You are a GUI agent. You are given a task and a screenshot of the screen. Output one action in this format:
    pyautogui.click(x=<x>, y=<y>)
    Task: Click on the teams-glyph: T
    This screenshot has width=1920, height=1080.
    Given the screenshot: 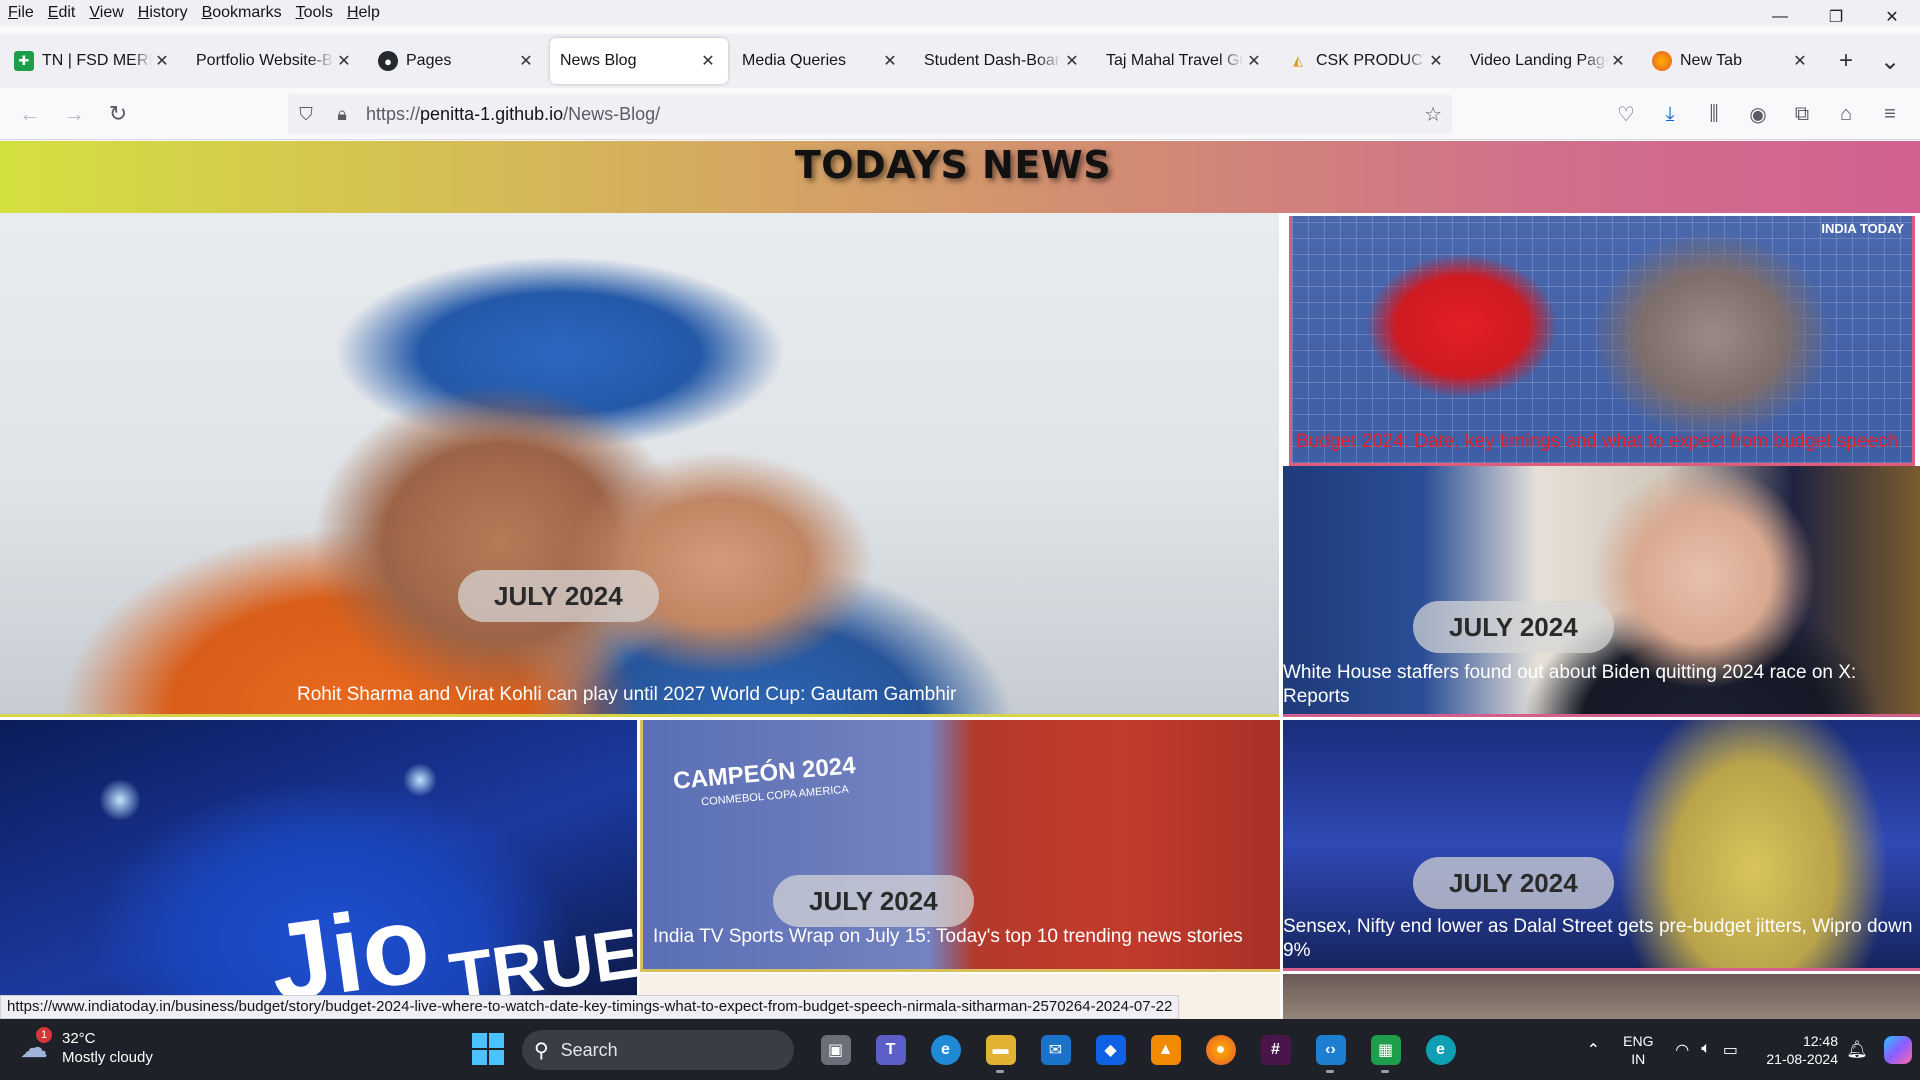 What is the action you would take?
    pyautogui.click(x=890, y=1050)
    